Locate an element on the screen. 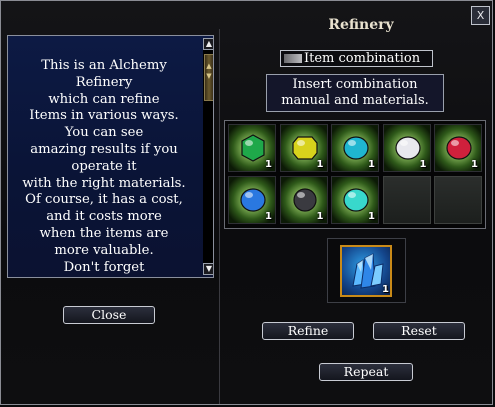  result-frame: 1 is located at coordinates (366, 270).